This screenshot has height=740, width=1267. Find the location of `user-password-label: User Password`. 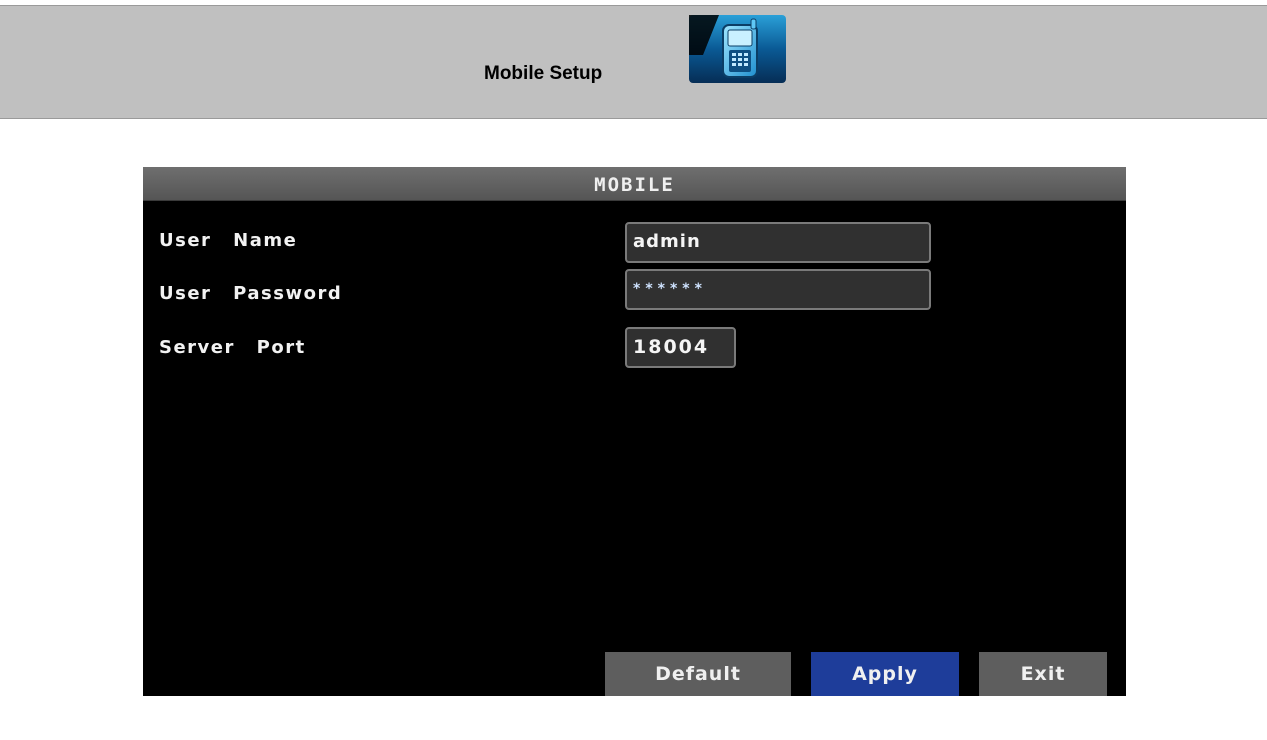

user-password-label: User Password is located at coordinates (251, 293).